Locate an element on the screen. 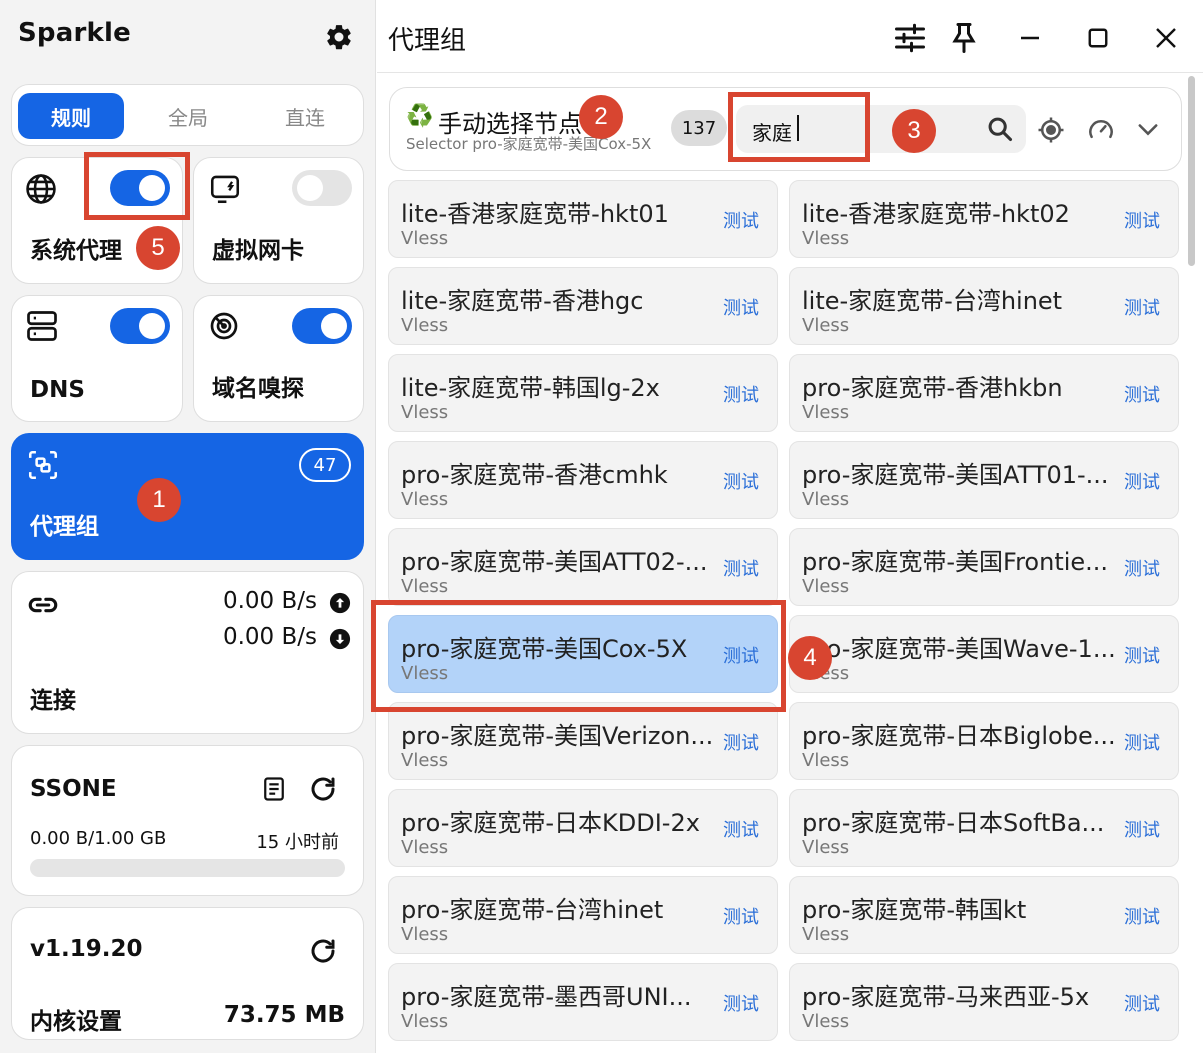 This screenshot has width=1203, height=1053. proxy-card: pro-家庭宽带-美国Frontie... Vless 测试 is located at coordinates (984, 567).